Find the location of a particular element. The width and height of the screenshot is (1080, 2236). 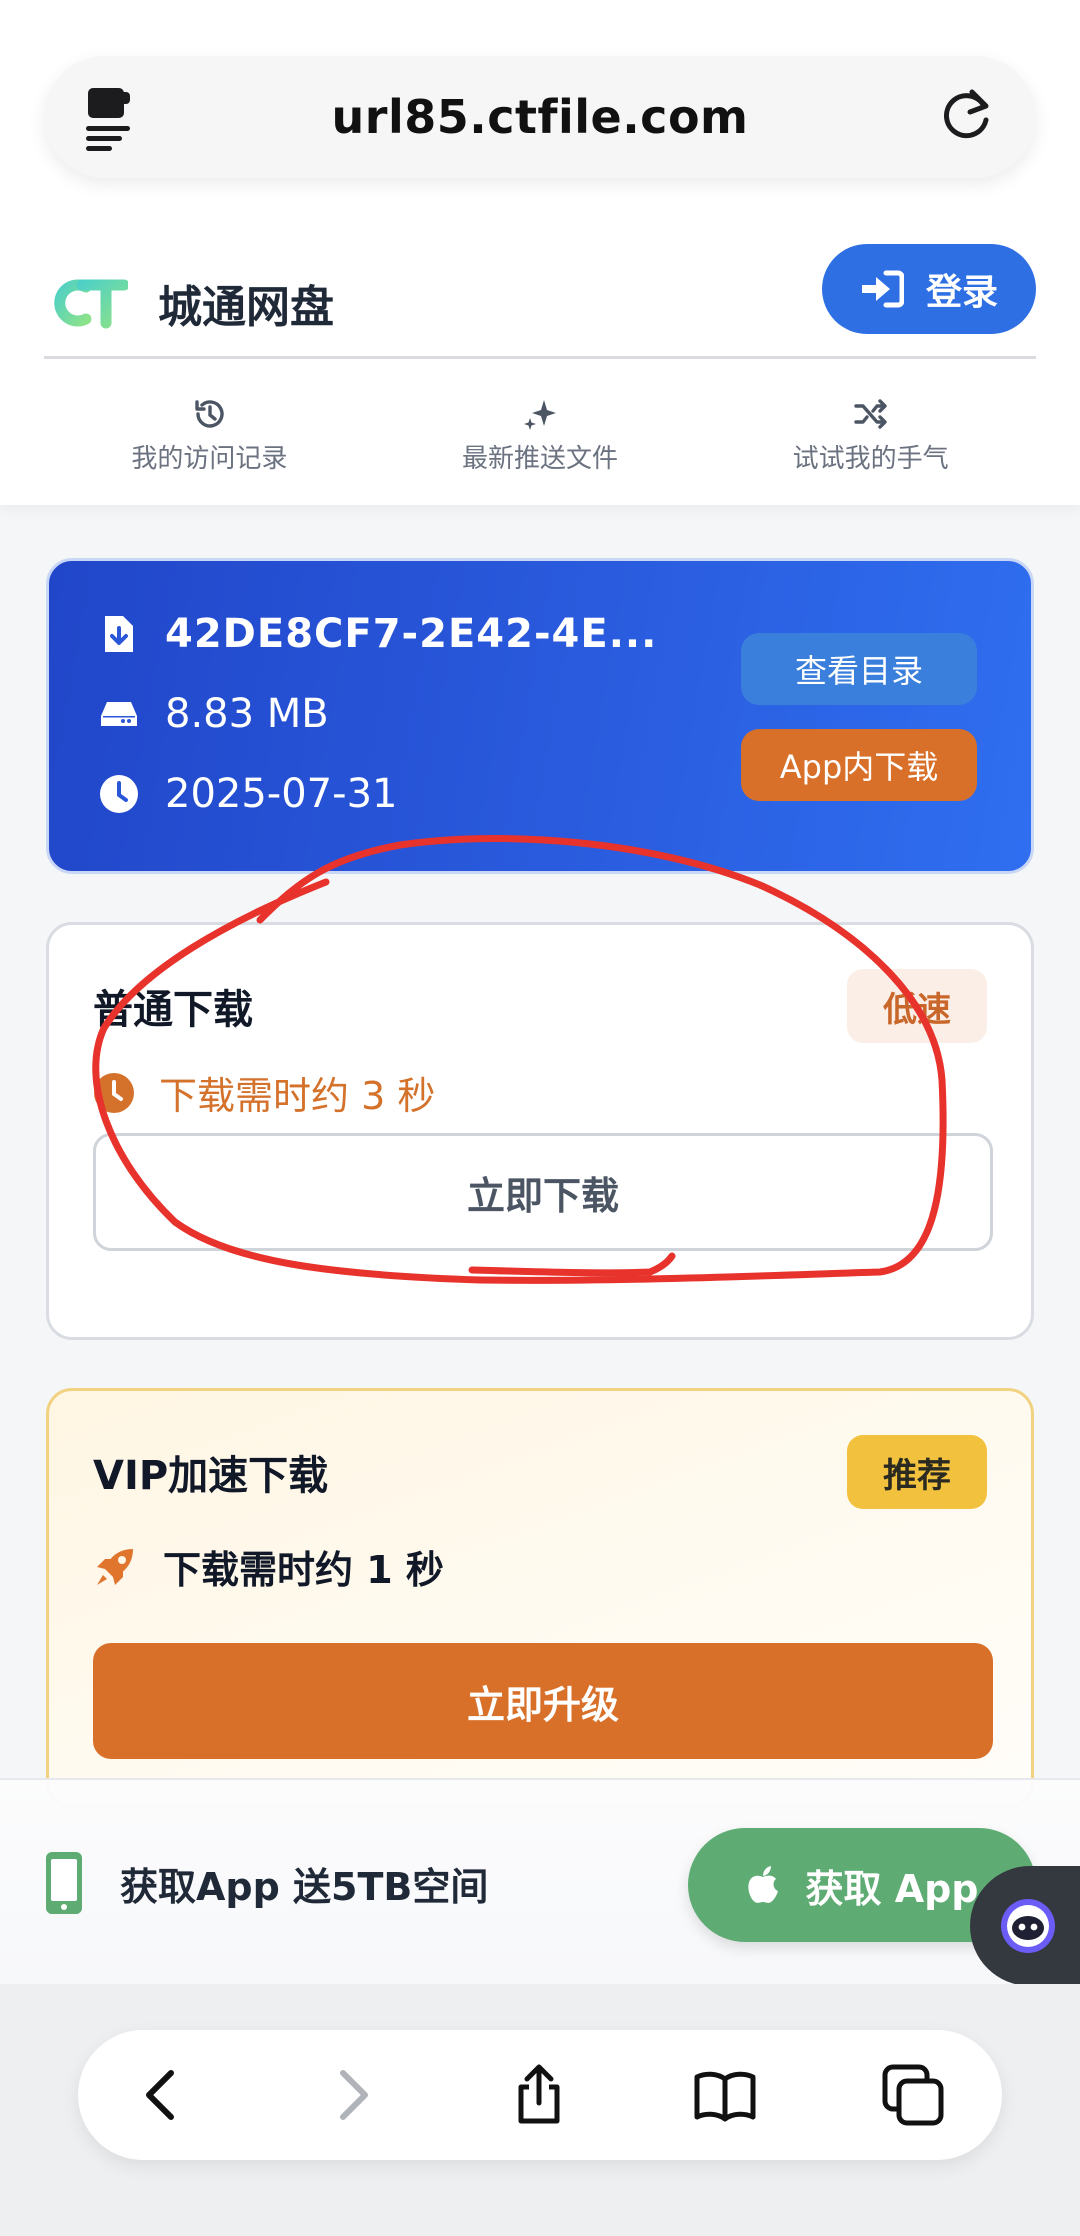

share-button is located at coordinates (539, 2095).